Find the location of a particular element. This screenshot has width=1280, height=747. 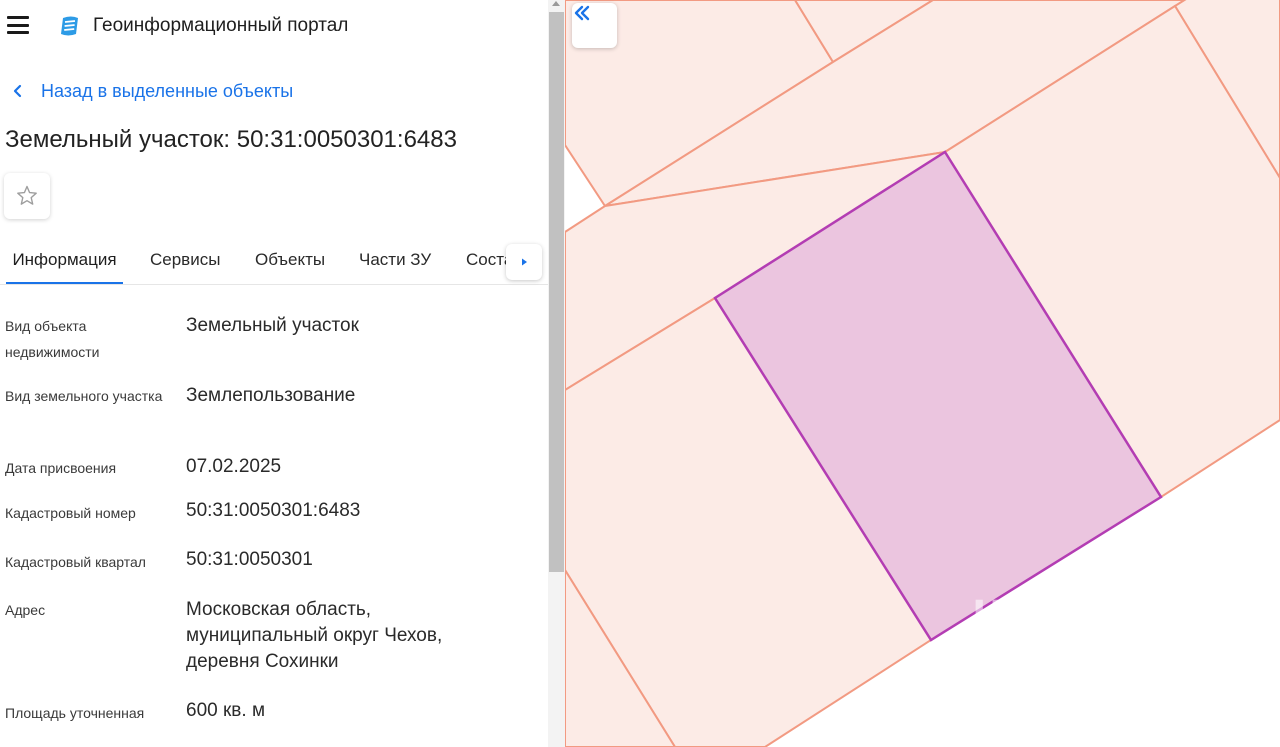

favorite-button is located at coordinates (27, 196).